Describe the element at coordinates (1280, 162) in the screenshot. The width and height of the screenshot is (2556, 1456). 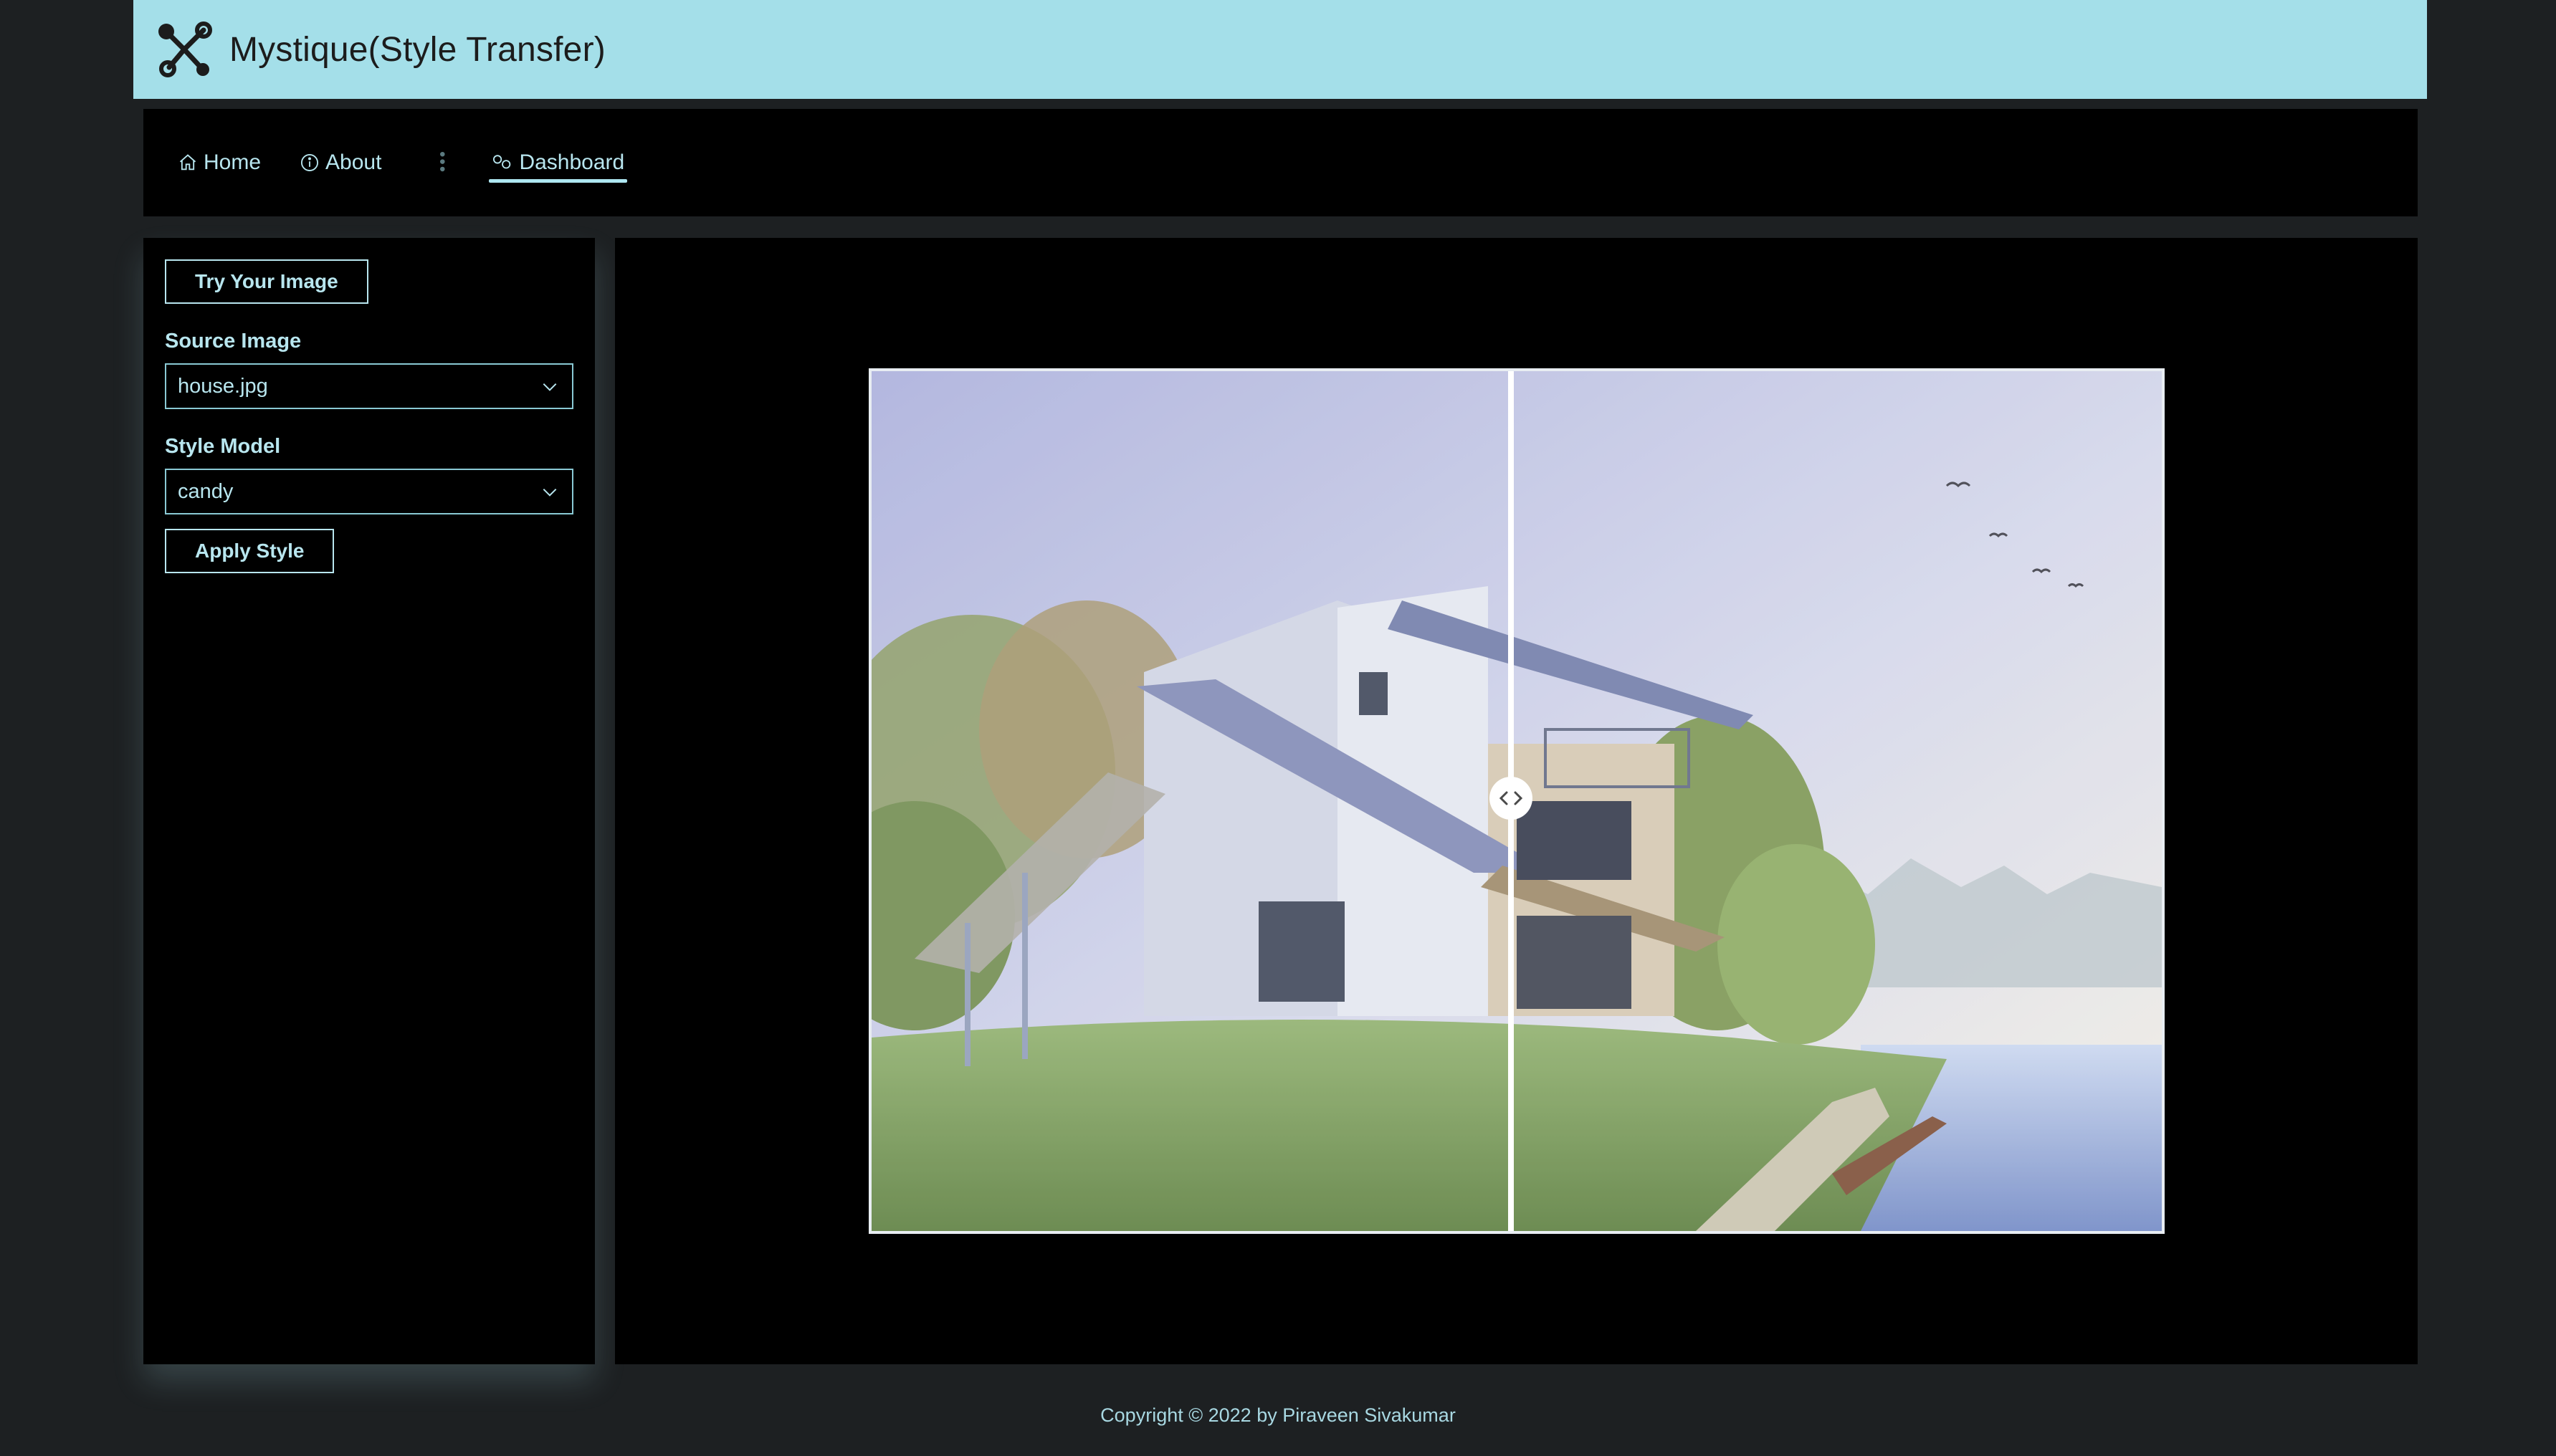
I see `nav-bar: Home About ••• Dashboard` at that location.